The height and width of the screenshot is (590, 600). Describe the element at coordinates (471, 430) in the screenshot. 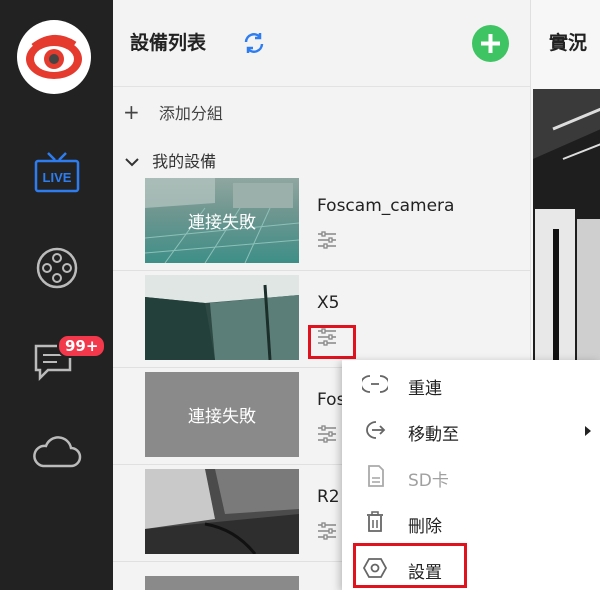

I see `menu-item-move-to: 移動至` at that location.